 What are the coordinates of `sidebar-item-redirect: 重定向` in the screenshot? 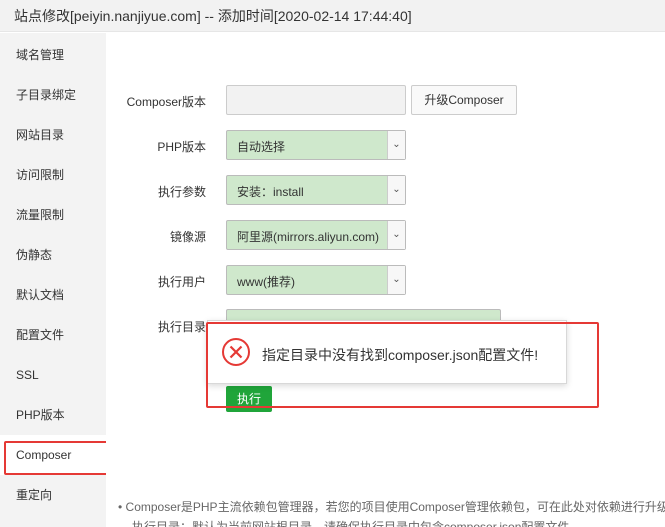 It's located at (53, 495).